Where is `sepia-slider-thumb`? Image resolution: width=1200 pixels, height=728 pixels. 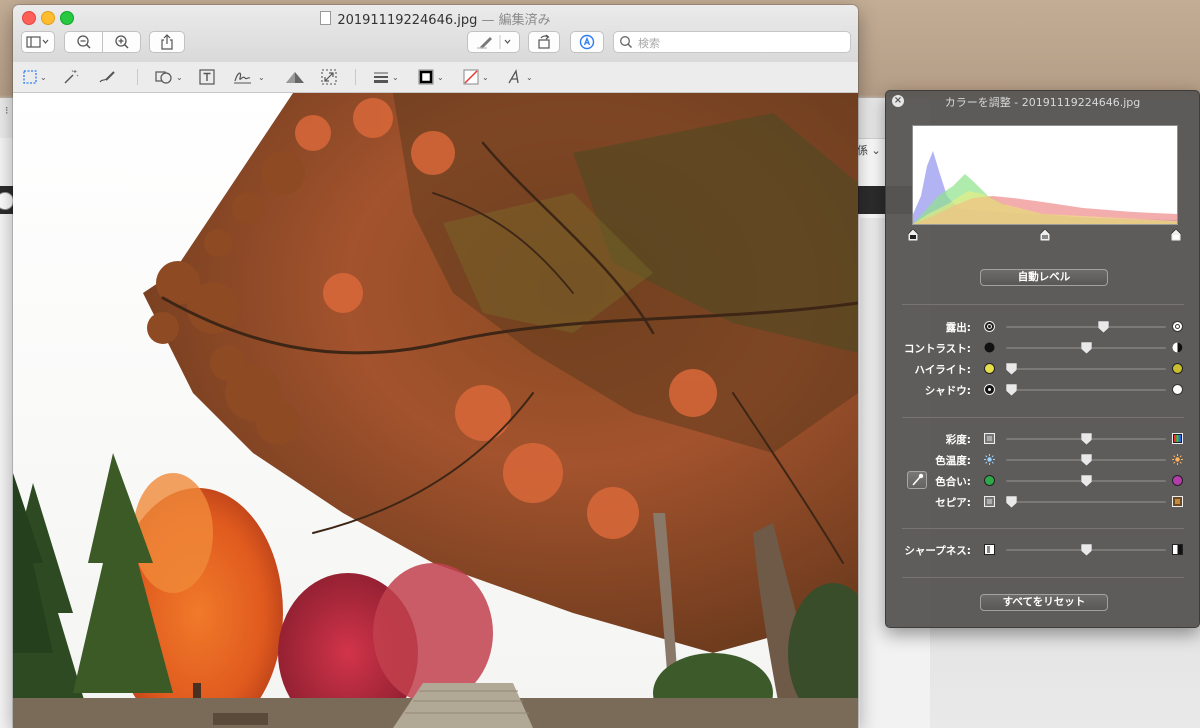 sepia-slider-thumb is located at coordinates (1011, 502).